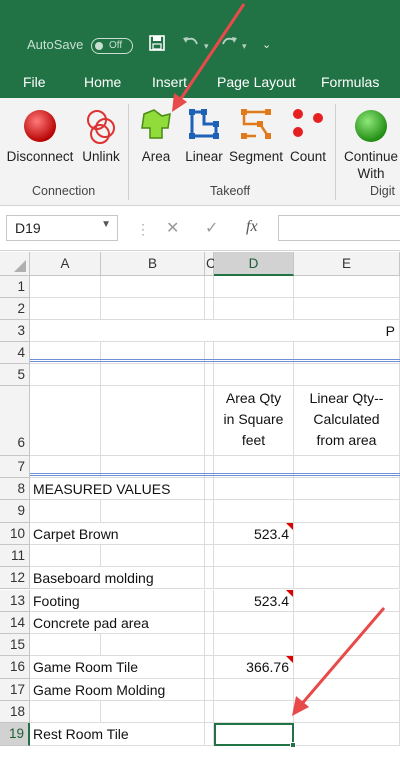 The height and width of the screenshot is (757, 400). What do you see at coordinates (65, 645) in the screenshot?
I see `cell-a15` at bounding box center [65, 645].